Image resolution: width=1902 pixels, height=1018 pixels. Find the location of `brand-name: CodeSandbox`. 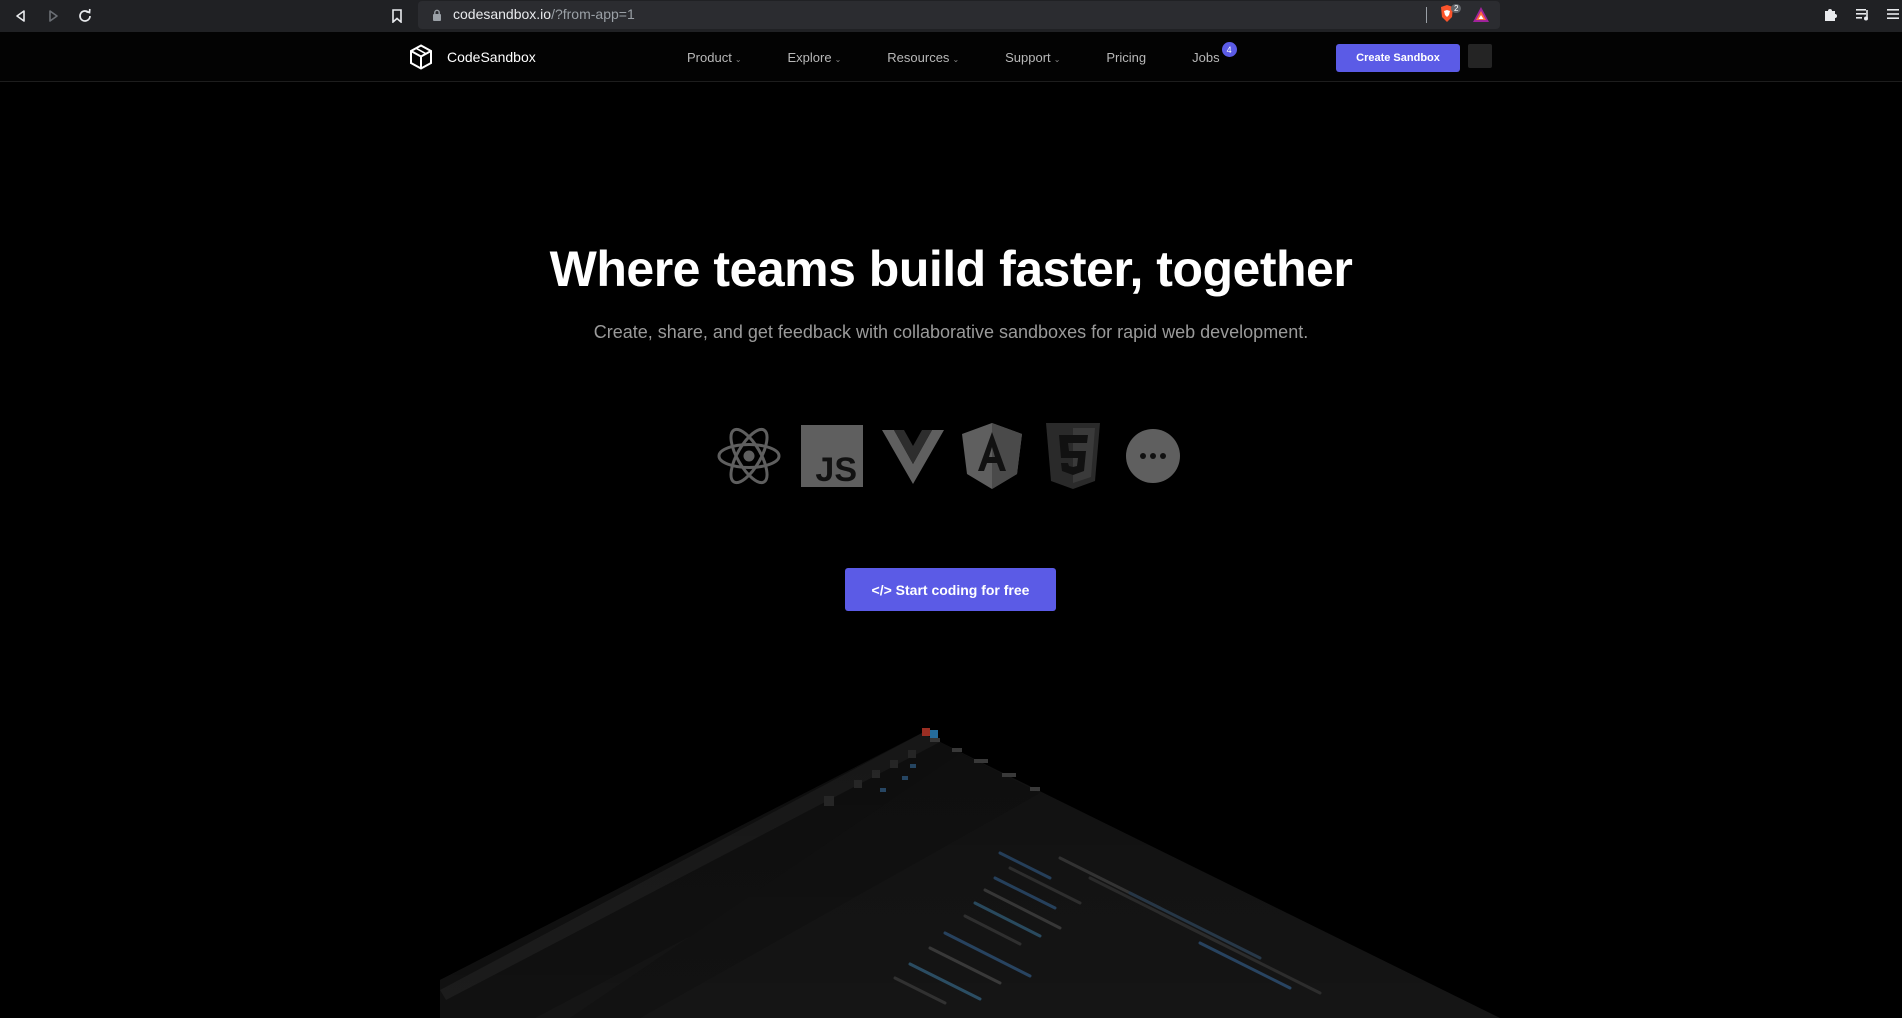

brand-name: CodeSandbox is located at coordinates (491, 57).